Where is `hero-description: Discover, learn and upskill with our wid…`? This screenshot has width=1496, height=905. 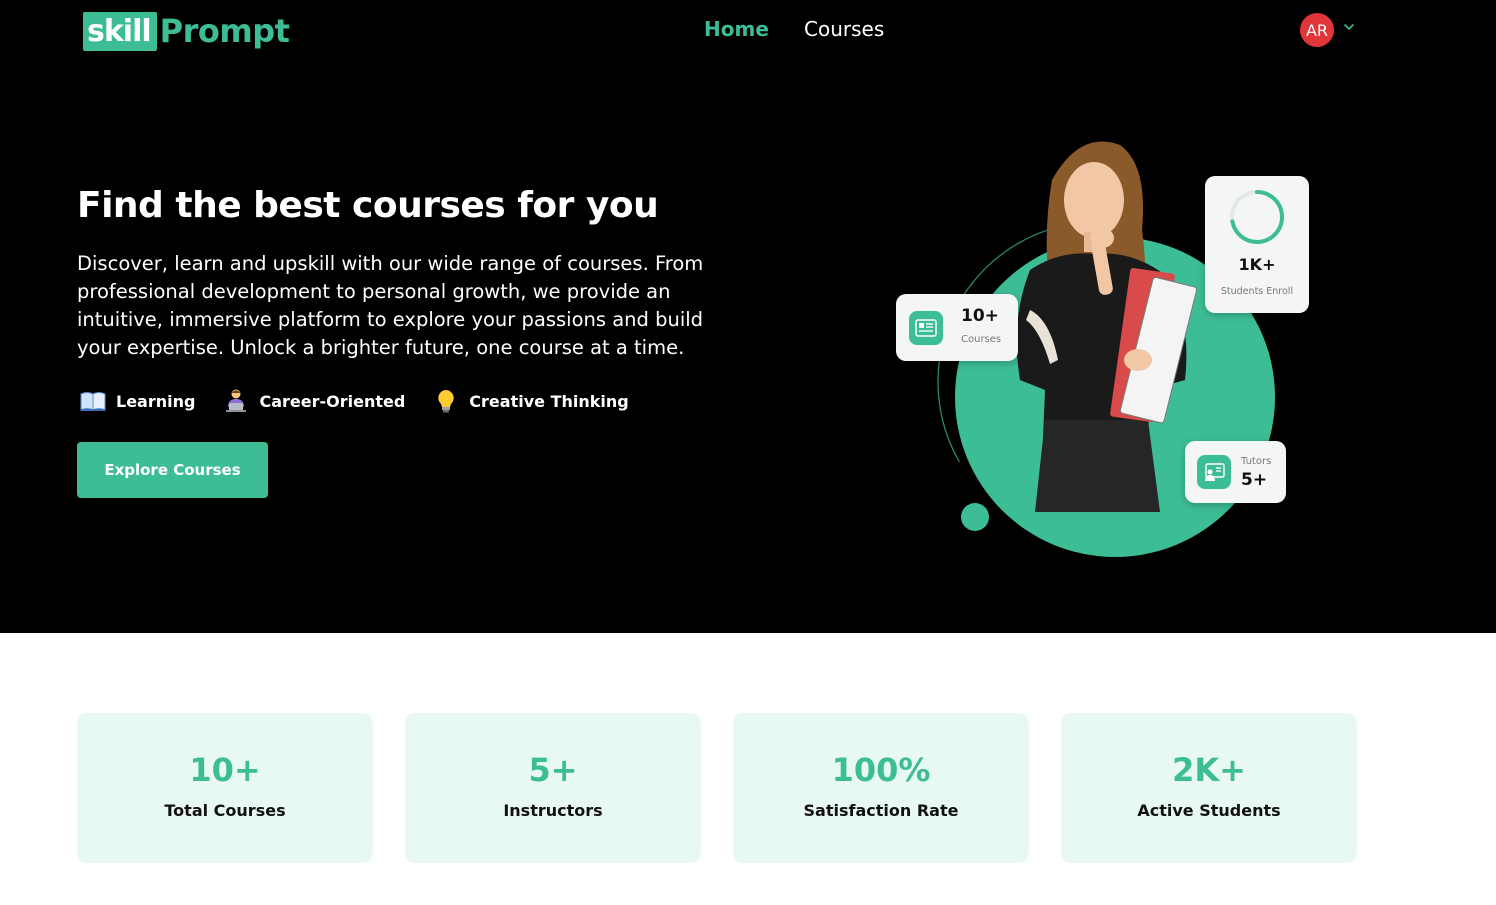
hero-description: Discover, learn and upskill with our wid… is located at coordinates (390, 305).